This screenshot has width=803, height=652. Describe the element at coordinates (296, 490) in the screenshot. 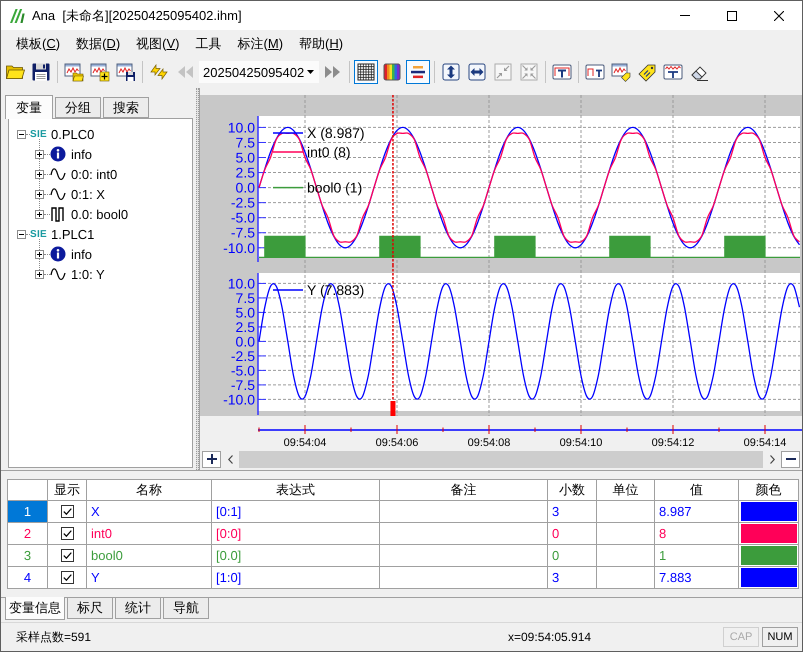

I see `column-header: 表达式` at that location.